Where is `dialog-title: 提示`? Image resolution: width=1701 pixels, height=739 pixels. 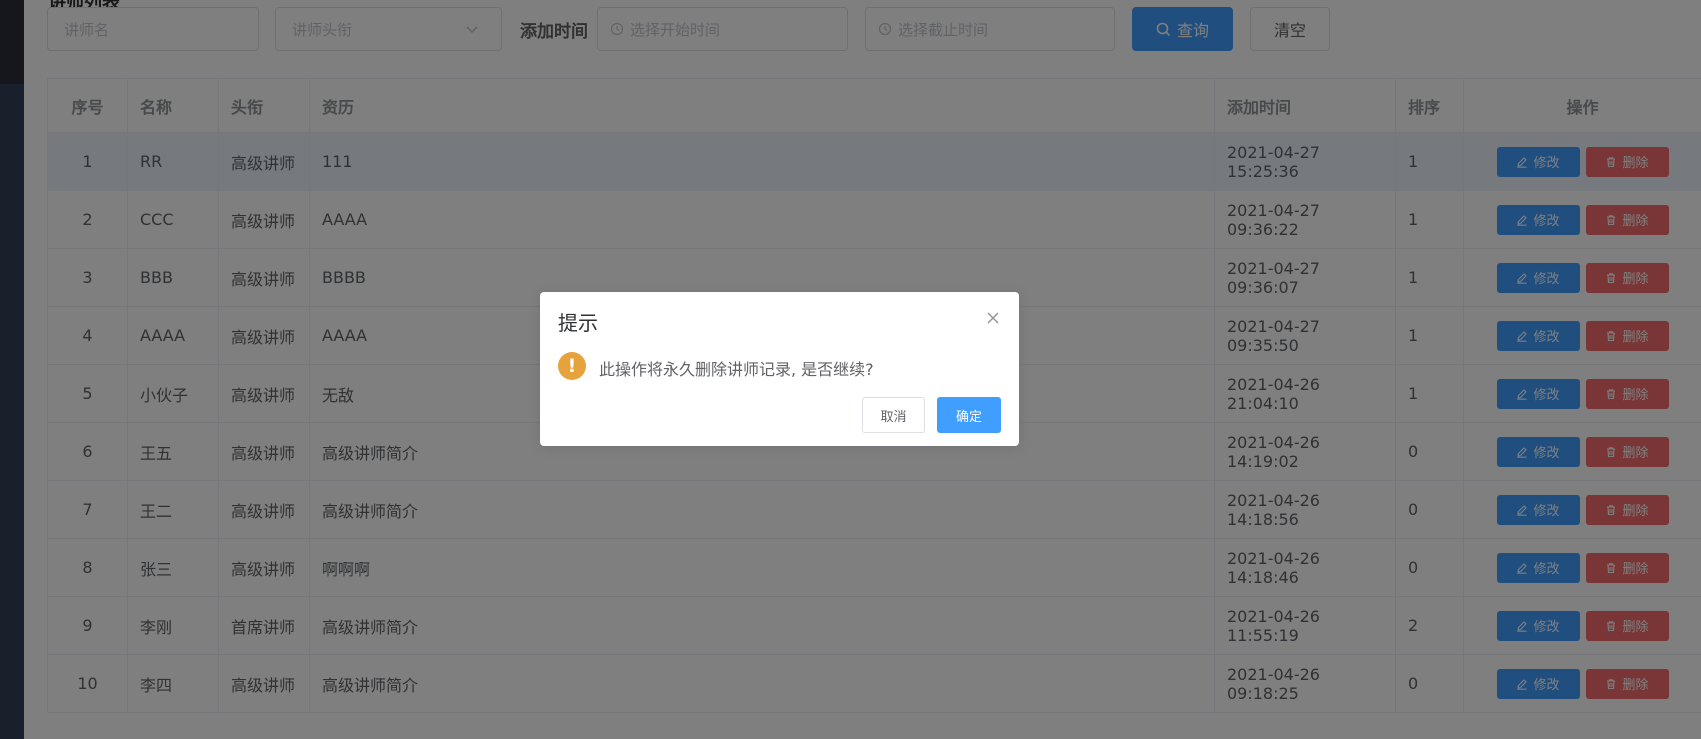
dialog-title: 提示 is located at coordinates (578, 323).